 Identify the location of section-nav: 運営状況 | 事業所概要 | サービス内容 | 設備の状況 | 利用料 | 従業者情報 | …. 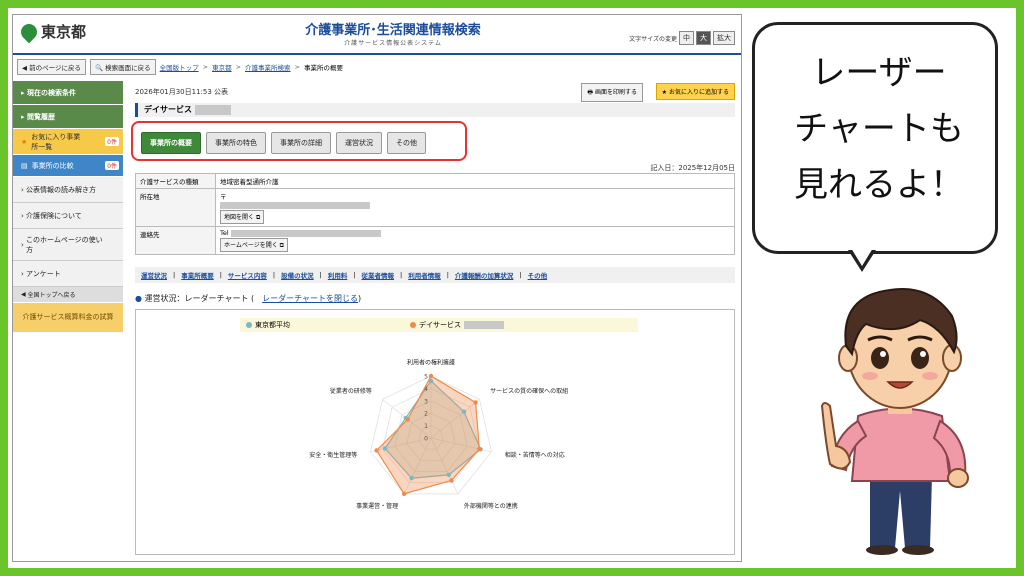
(435, 275).